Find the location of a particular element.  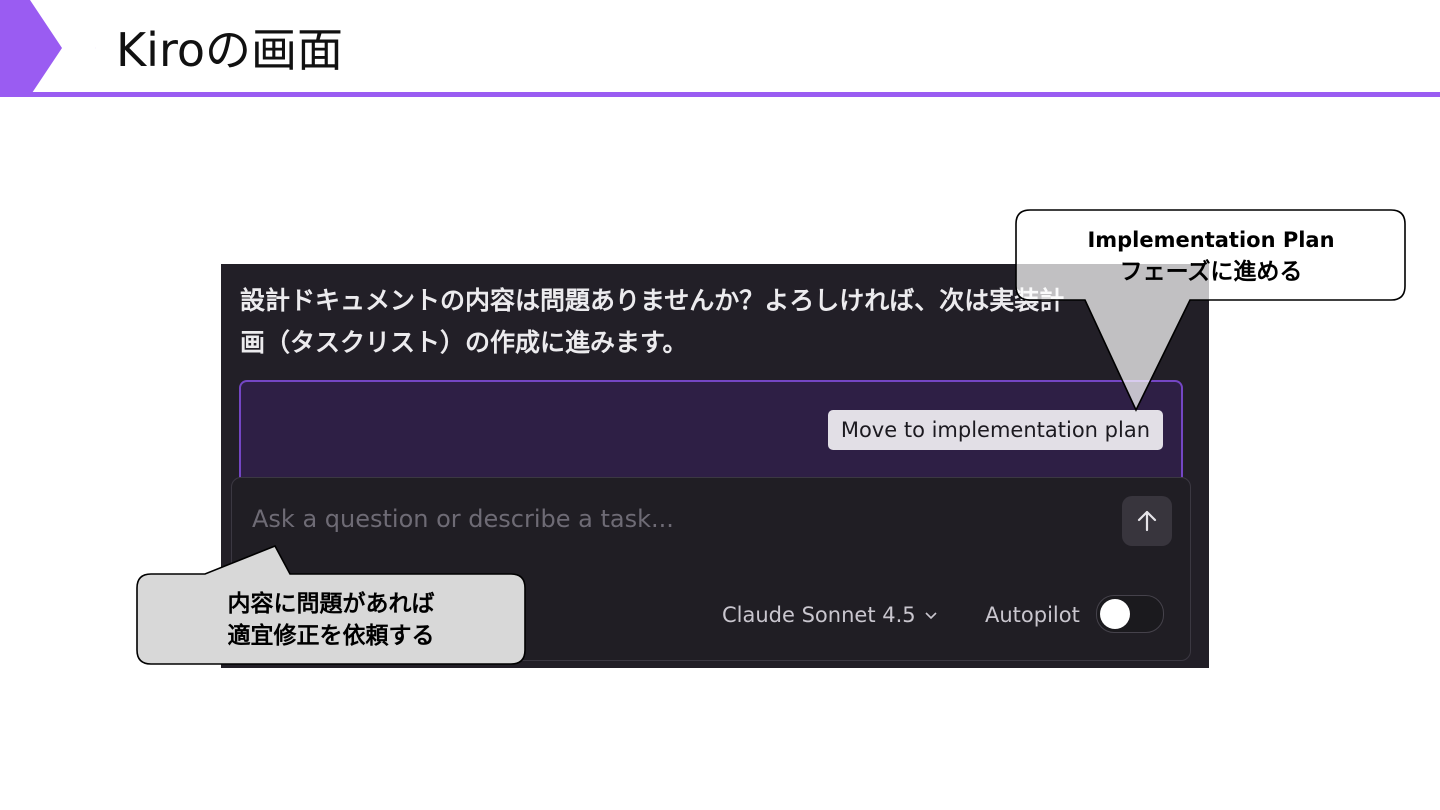

callout-bottom-line-1: 内容に問題があれば is located at coordinates (331, 604).